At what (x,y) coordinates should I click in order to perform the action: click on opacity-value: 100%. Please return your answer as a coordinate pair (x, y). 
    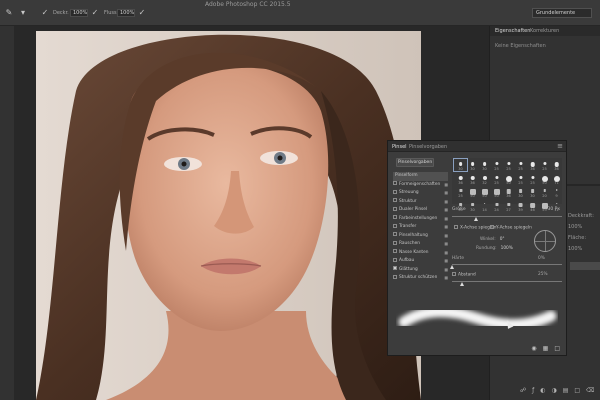
    Looking at the image, I should click on (575, 227).